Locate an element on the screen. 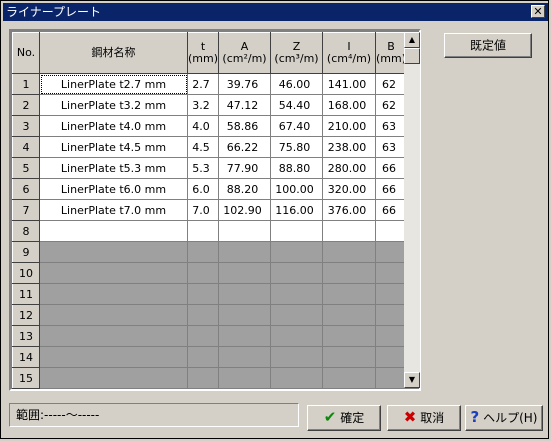 The width and height of the screenshot is (551, 441). scroll-down-arrow-icon: ▼ is located at coordinates (412, 380).